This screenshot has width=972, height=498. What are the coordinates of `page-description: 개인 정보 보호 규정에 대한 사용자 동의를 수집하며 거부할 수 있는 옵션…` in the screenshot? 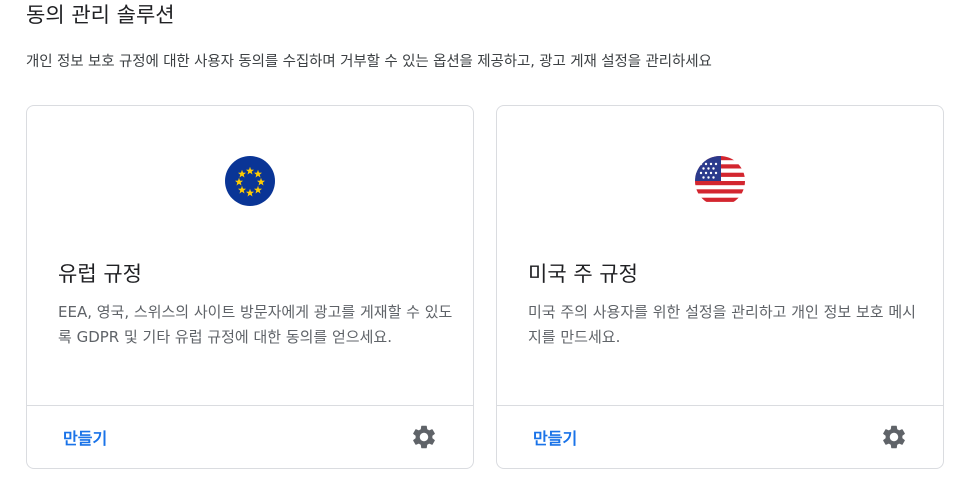 It's located at (369, 62).